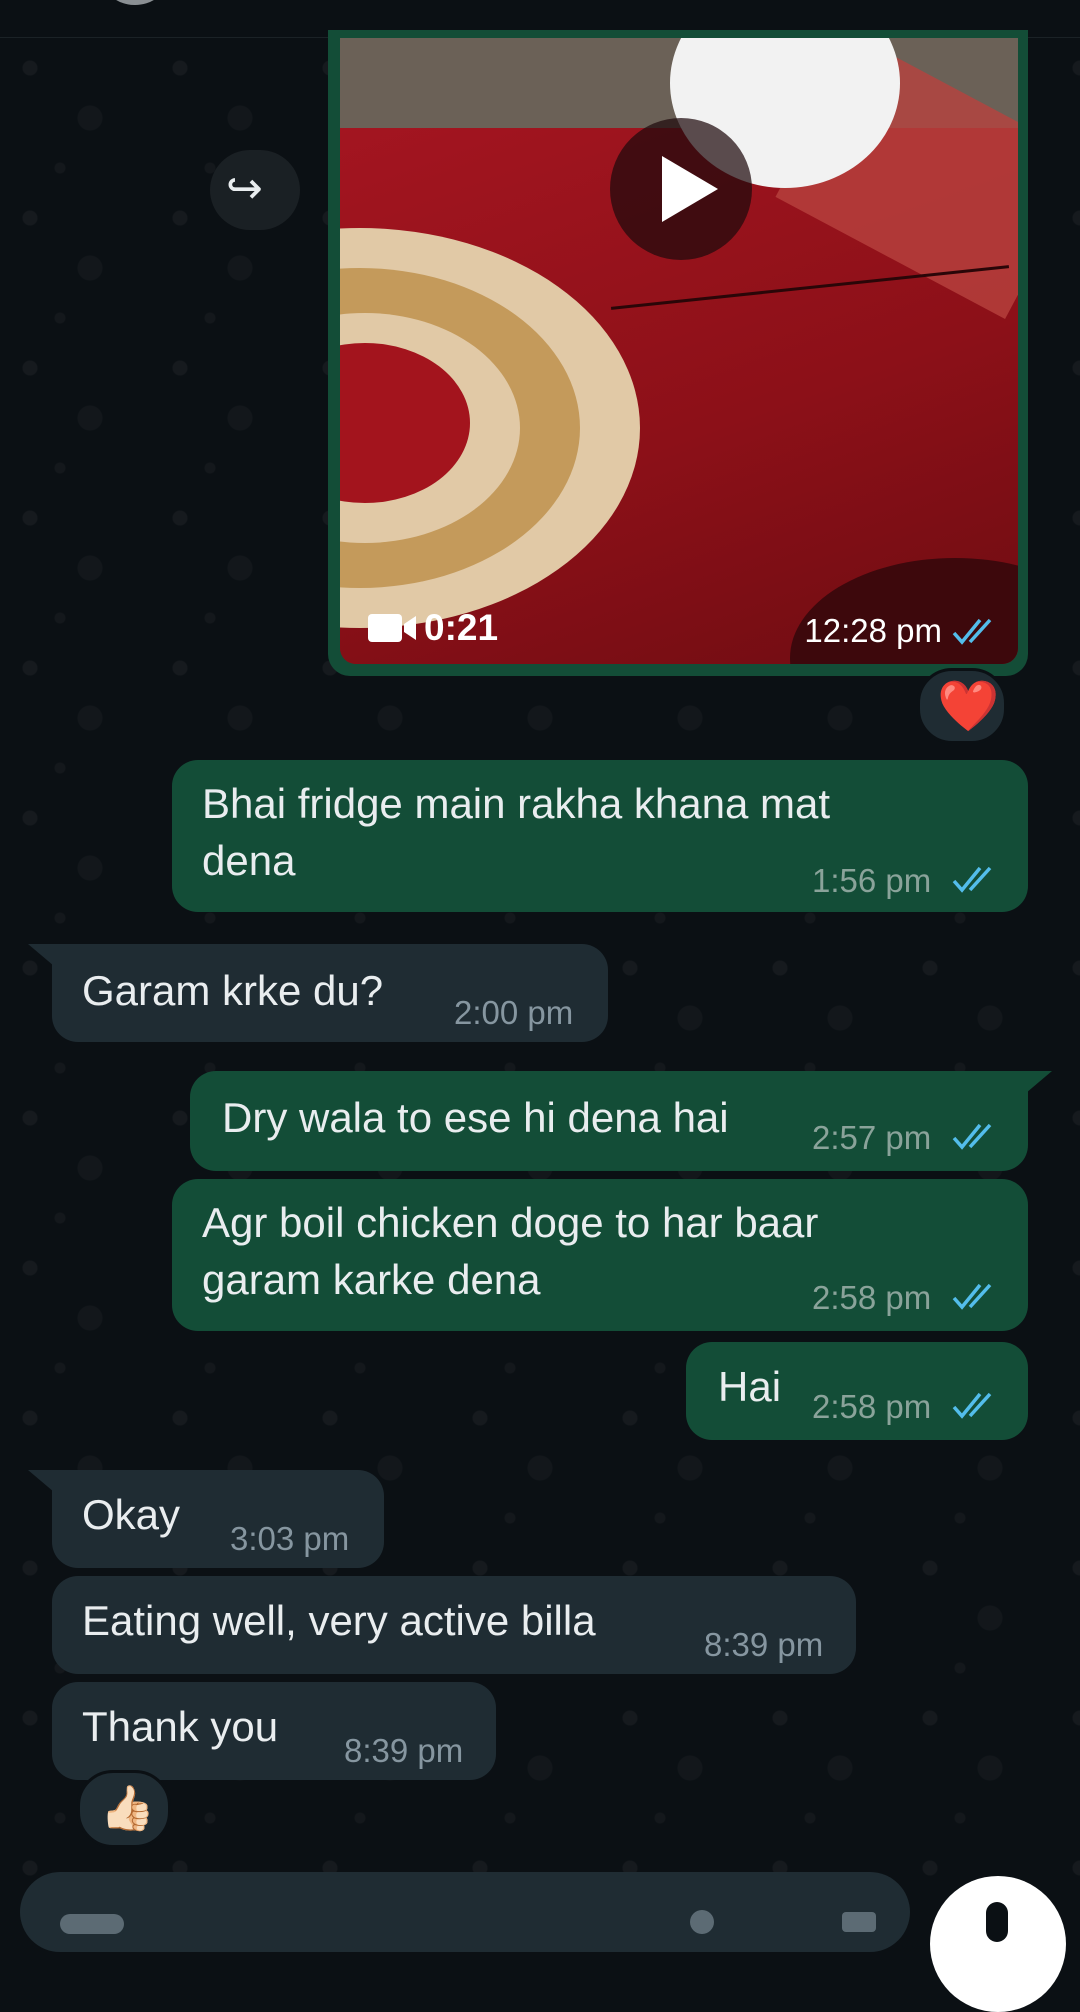  Describe the element at coordinates (392, 628) in the screenshot. I see `video-camera-icon` at that location.